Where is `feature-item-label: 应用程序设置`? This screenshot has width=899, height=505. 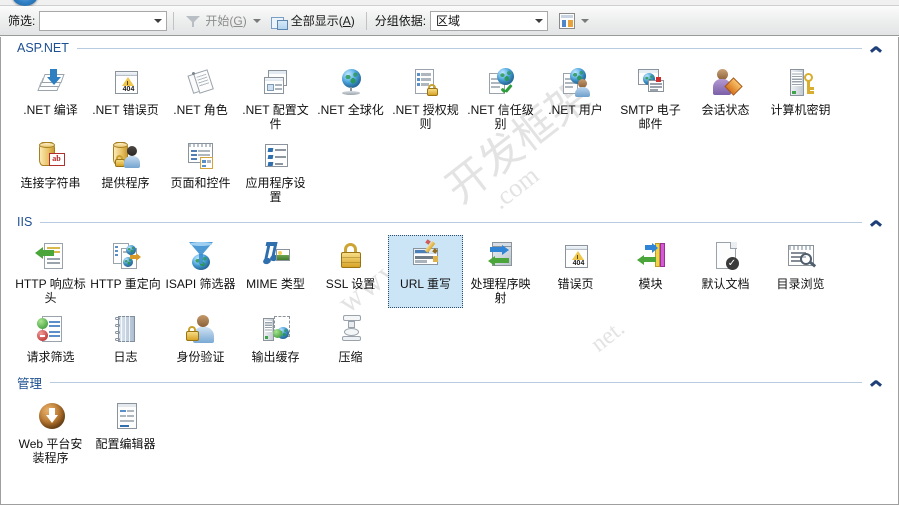
feature-item-label: 应用程序设置 is located at coordinates (275, 190).